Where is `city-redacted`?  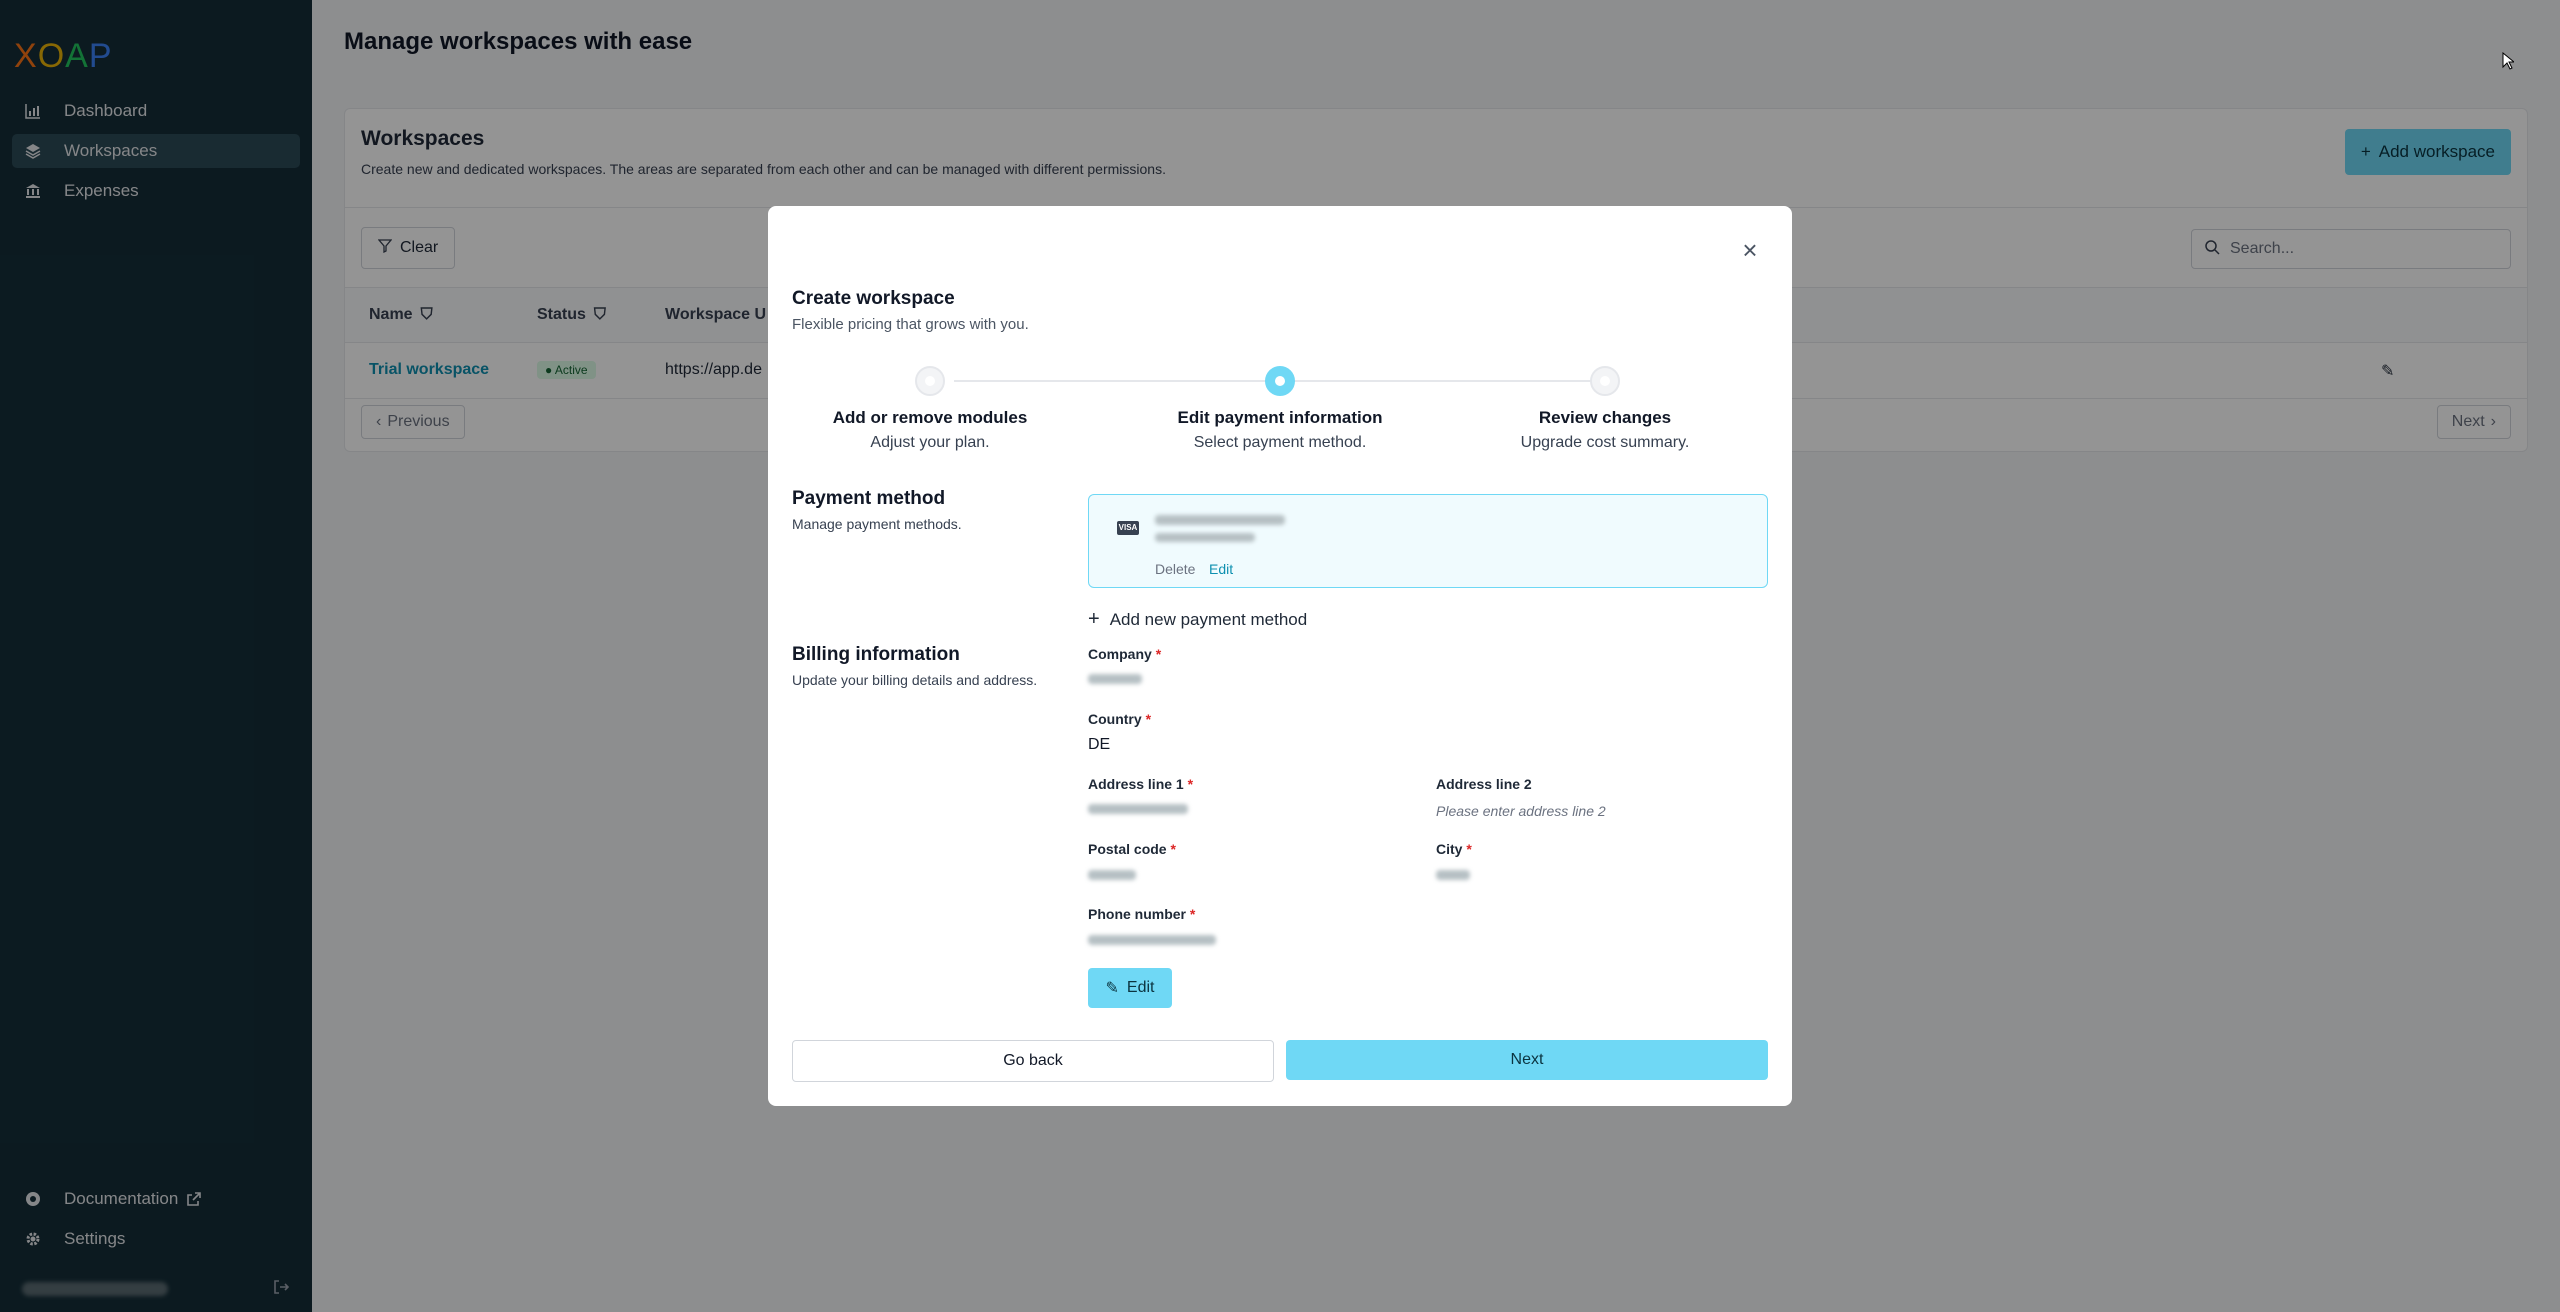
city-redacted is located at coordinates (1453, 875).